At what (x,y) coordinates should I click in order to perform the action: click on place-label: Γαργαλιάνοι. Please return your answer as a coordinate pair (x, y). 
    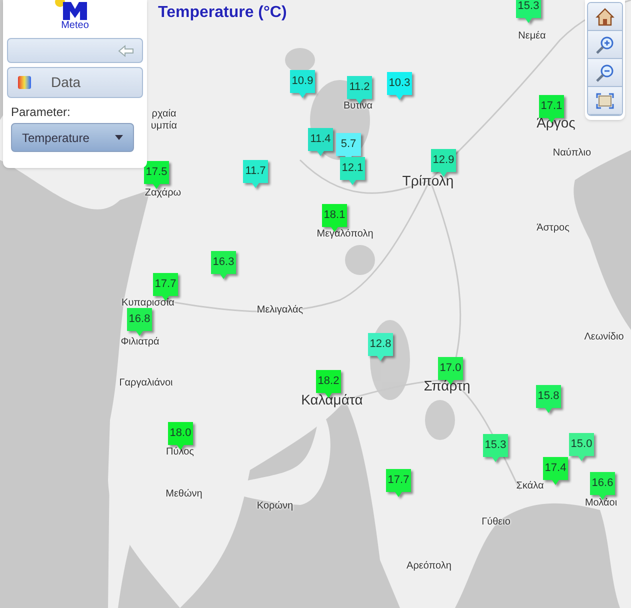
    Looking at the image, I should click on (146, 383).